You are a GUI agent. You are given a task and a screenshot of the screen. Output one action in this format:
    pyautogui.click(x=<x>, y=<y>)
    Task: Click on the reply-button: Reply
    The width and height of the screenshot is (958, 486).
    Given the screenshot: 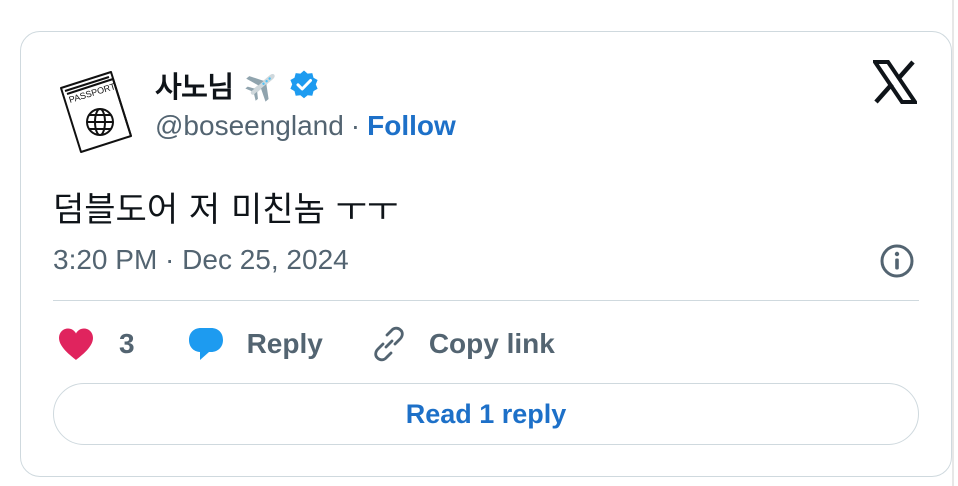 What is the action you would take?
    pyautogui.click(x=255, y=344)
    